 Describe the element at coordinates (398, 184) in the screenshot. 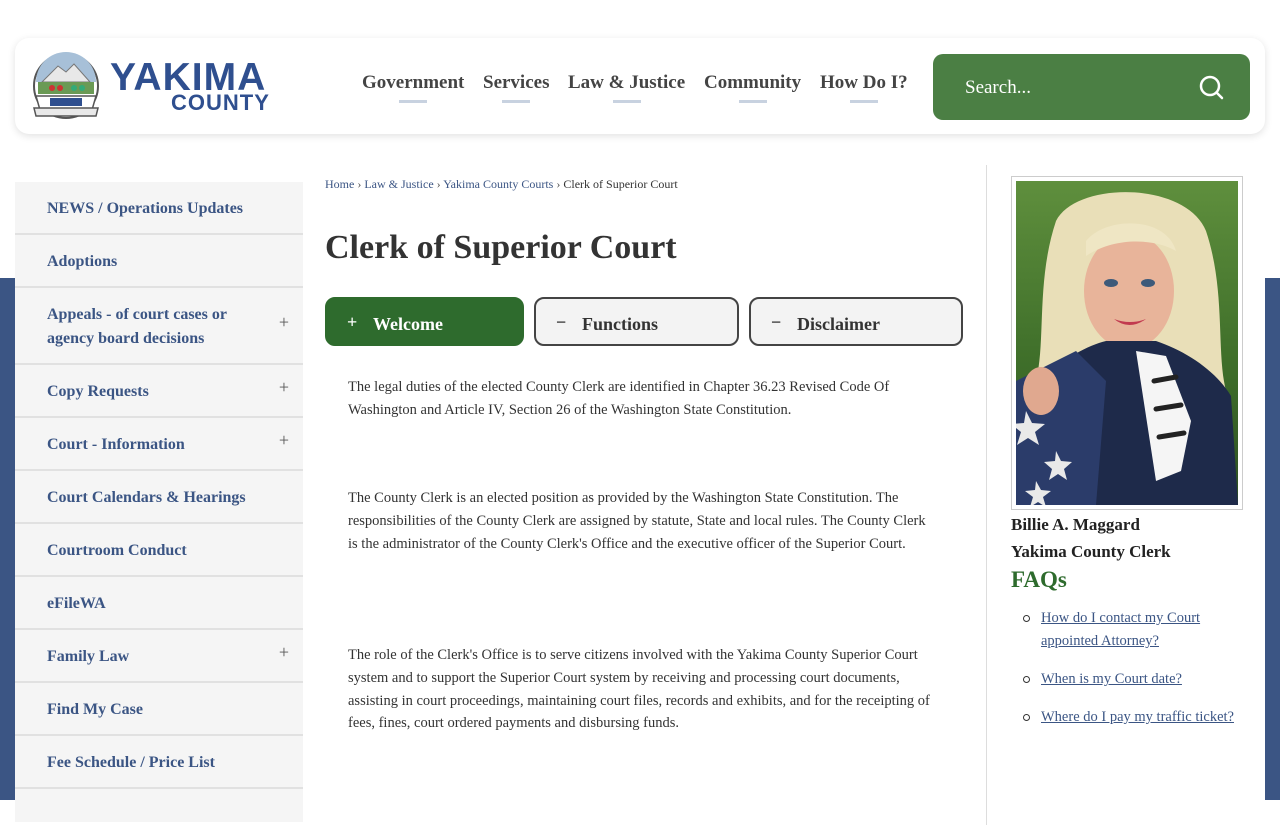

I see `breadcrumb-law-justice: Law & Justice` at that location.